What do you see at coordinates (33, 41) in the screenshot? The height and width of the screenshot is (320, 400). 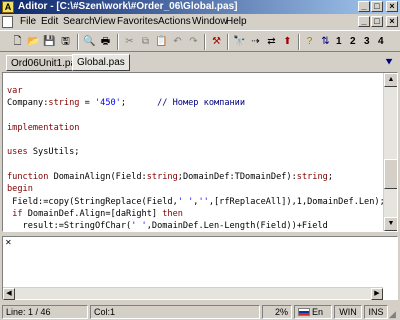 I see `open-folder-icon: 📂` at bounding box center [33, 41].